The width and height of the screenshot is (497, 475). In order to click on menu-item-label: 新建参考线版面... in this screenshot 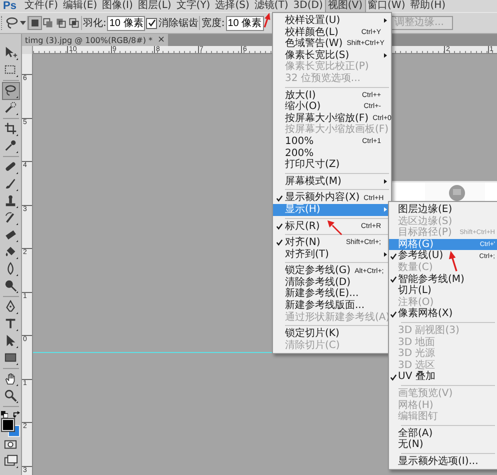, I will do `click(325, 306)`.